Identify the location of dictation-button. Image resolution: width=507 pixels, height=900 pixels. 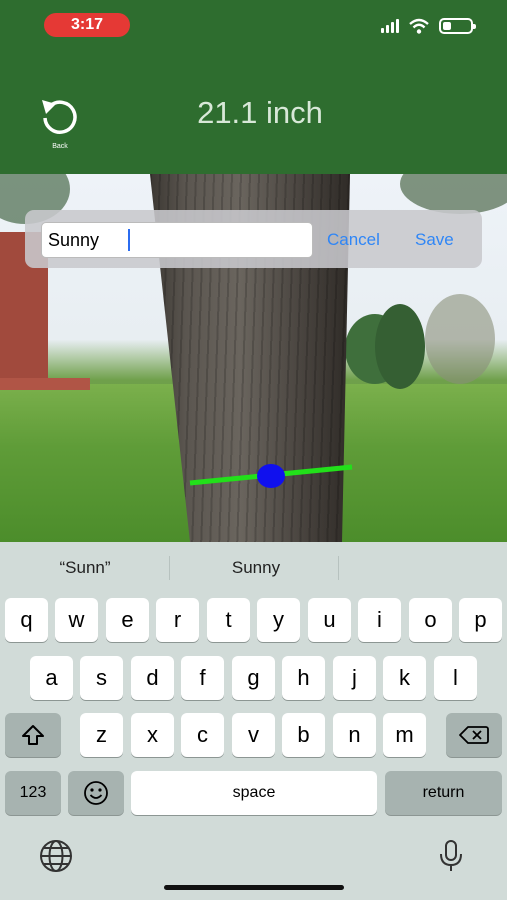
(451, 856).